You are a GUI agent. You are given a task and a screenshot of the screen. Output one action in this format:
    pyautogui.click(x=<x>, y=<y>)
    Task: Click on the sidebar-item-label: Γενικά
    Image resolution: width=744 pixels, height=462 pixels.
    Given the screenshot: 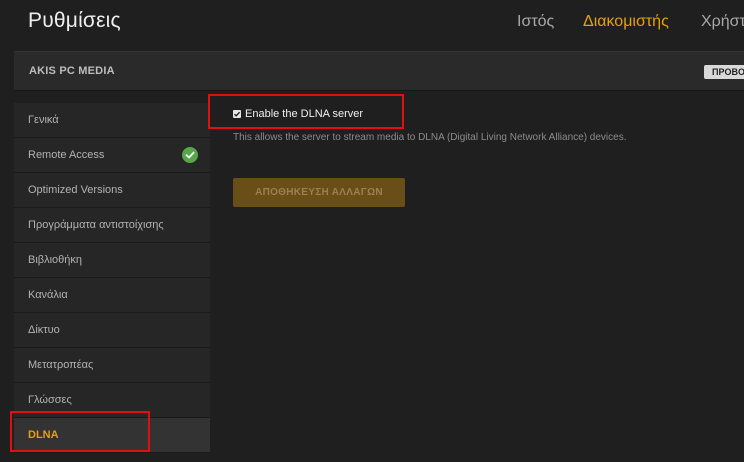 What is the action you would take?
    pyautogui.click(x=43, y=120)
    